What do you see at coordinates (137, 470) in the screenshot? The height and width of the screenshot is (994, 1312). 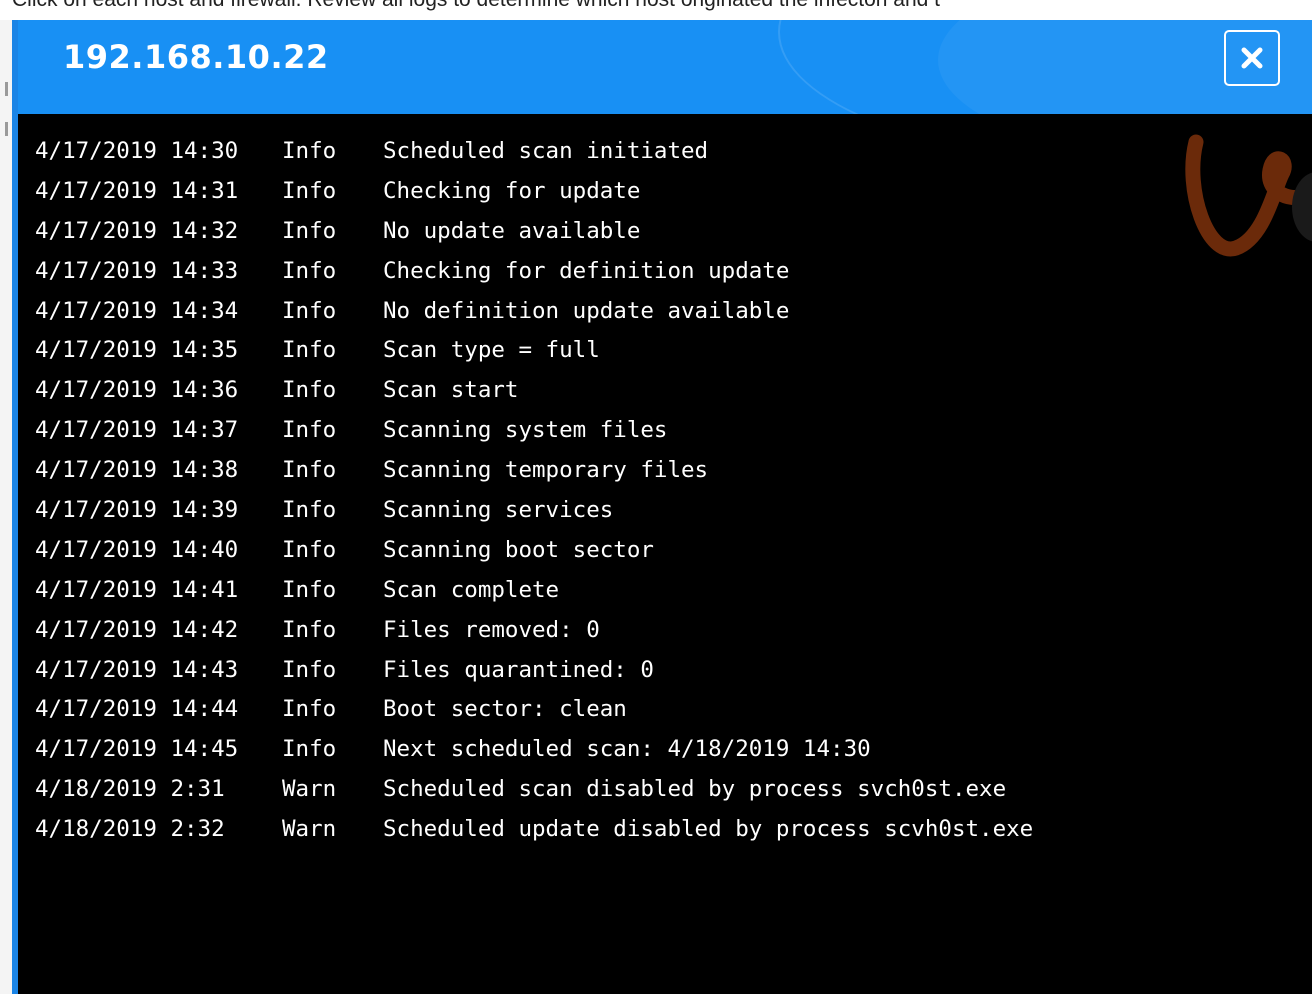 I see `log-timestamp: 4/17/2019 14:38` at bounding box center [137, 470].